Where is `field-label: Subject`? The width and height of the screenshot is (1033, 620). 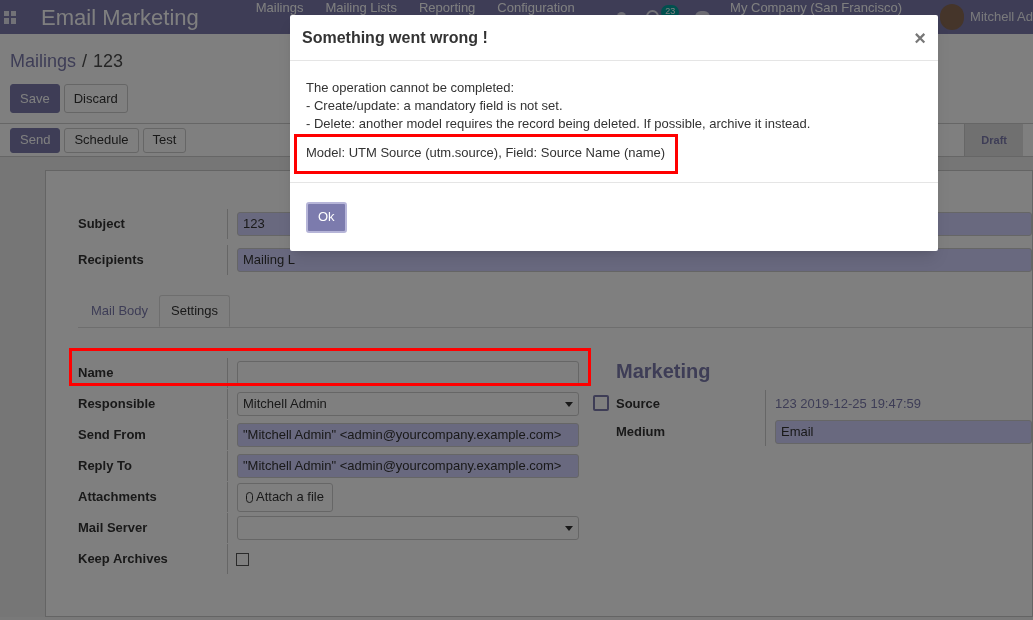
field-label: Subject is located at coordinates (153, 224).